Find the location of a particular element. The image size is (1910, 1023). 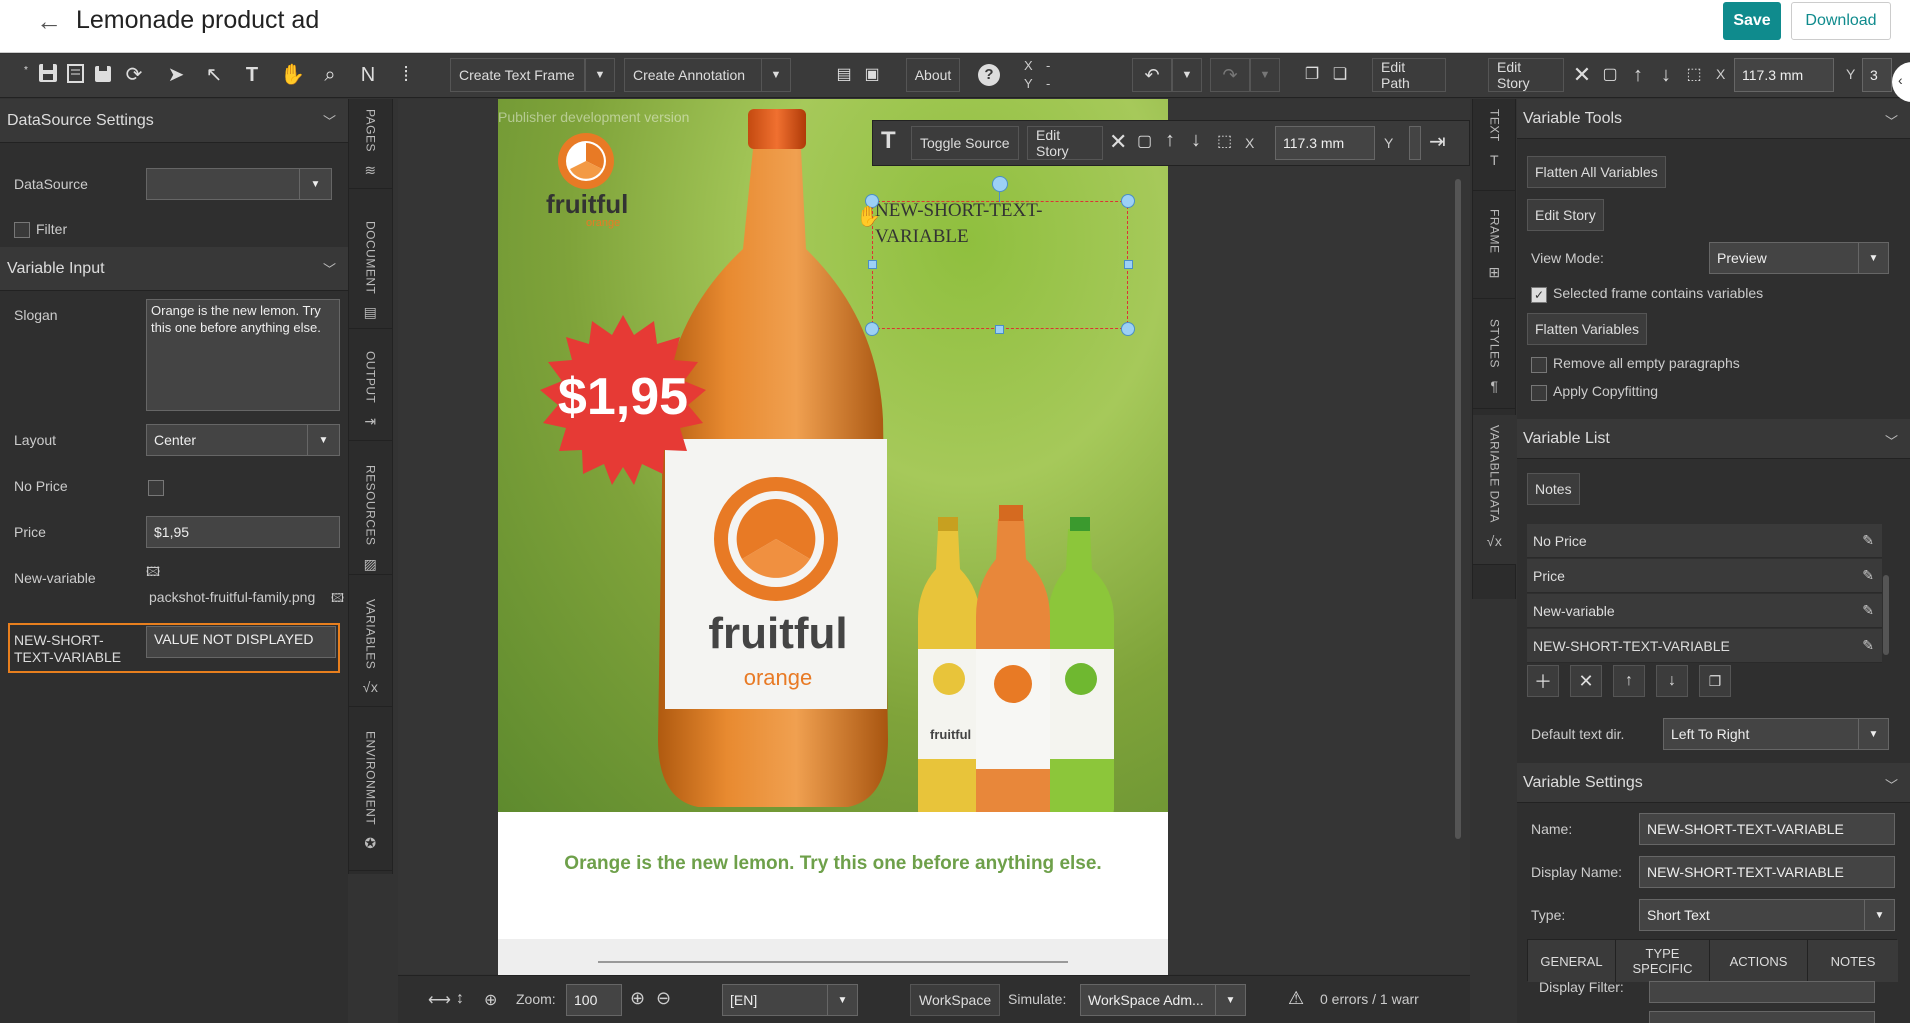

flatten-variables-button: Flatten Variables is located at coordinates (1587, 329).